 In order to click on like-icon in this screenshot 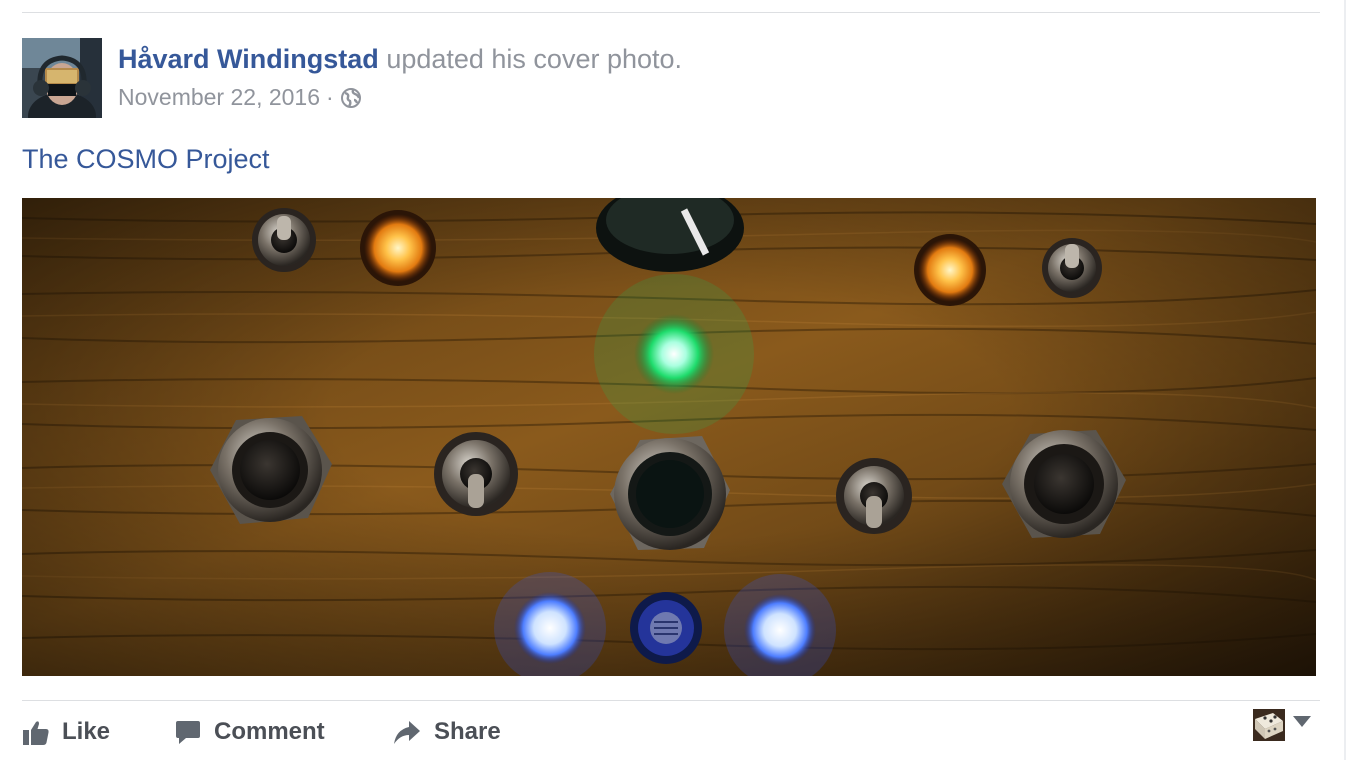, I will do `click(36, 732)`.